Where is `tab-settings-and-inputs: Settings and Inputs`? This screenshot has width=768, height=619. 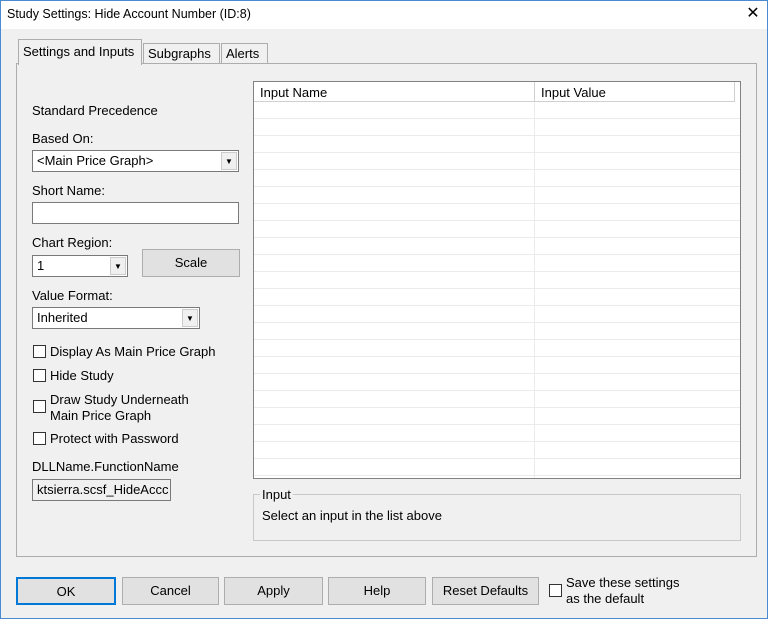 tab-settings-and-inputs: Settings and Inputs is located at coordinates (80, 52).